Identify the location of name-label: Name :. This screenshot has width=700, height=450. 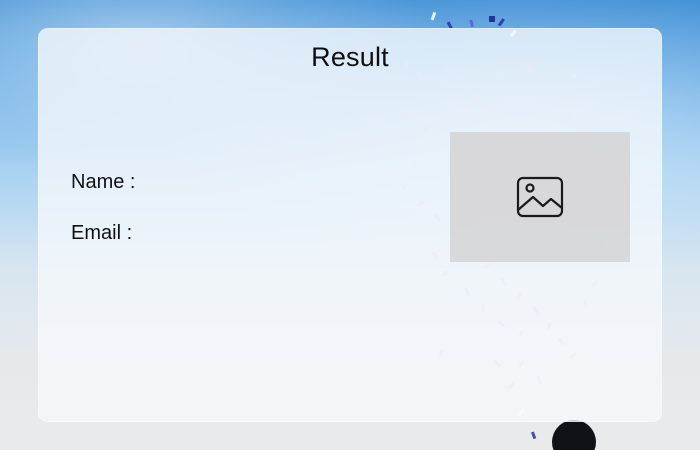
(103, 182).